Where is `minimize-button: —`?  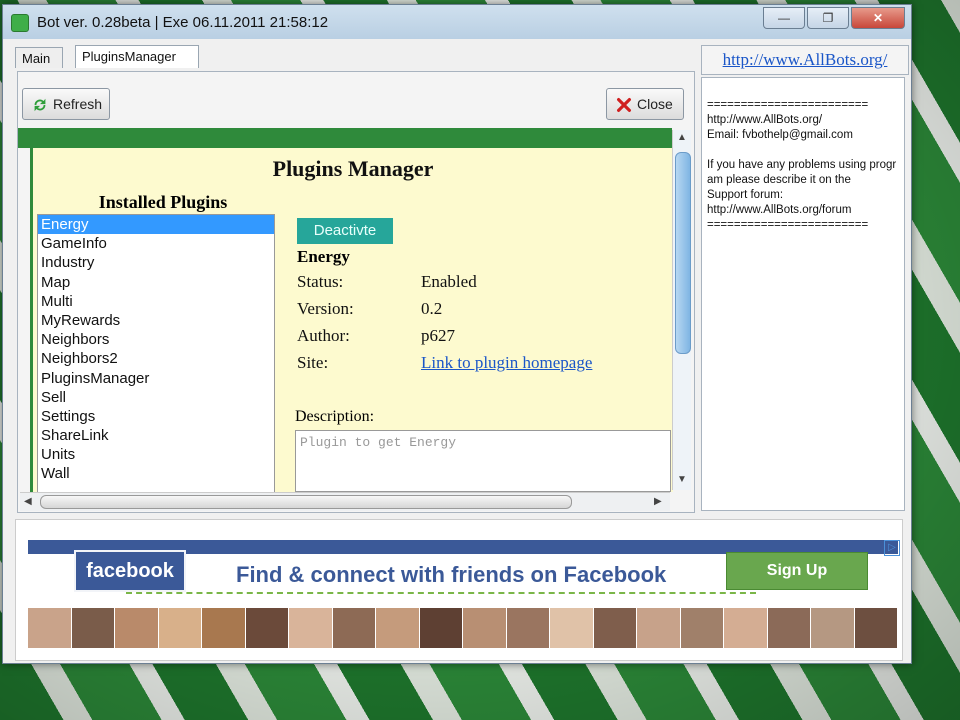
minimize-button: — is located at coordinates (784, 18).